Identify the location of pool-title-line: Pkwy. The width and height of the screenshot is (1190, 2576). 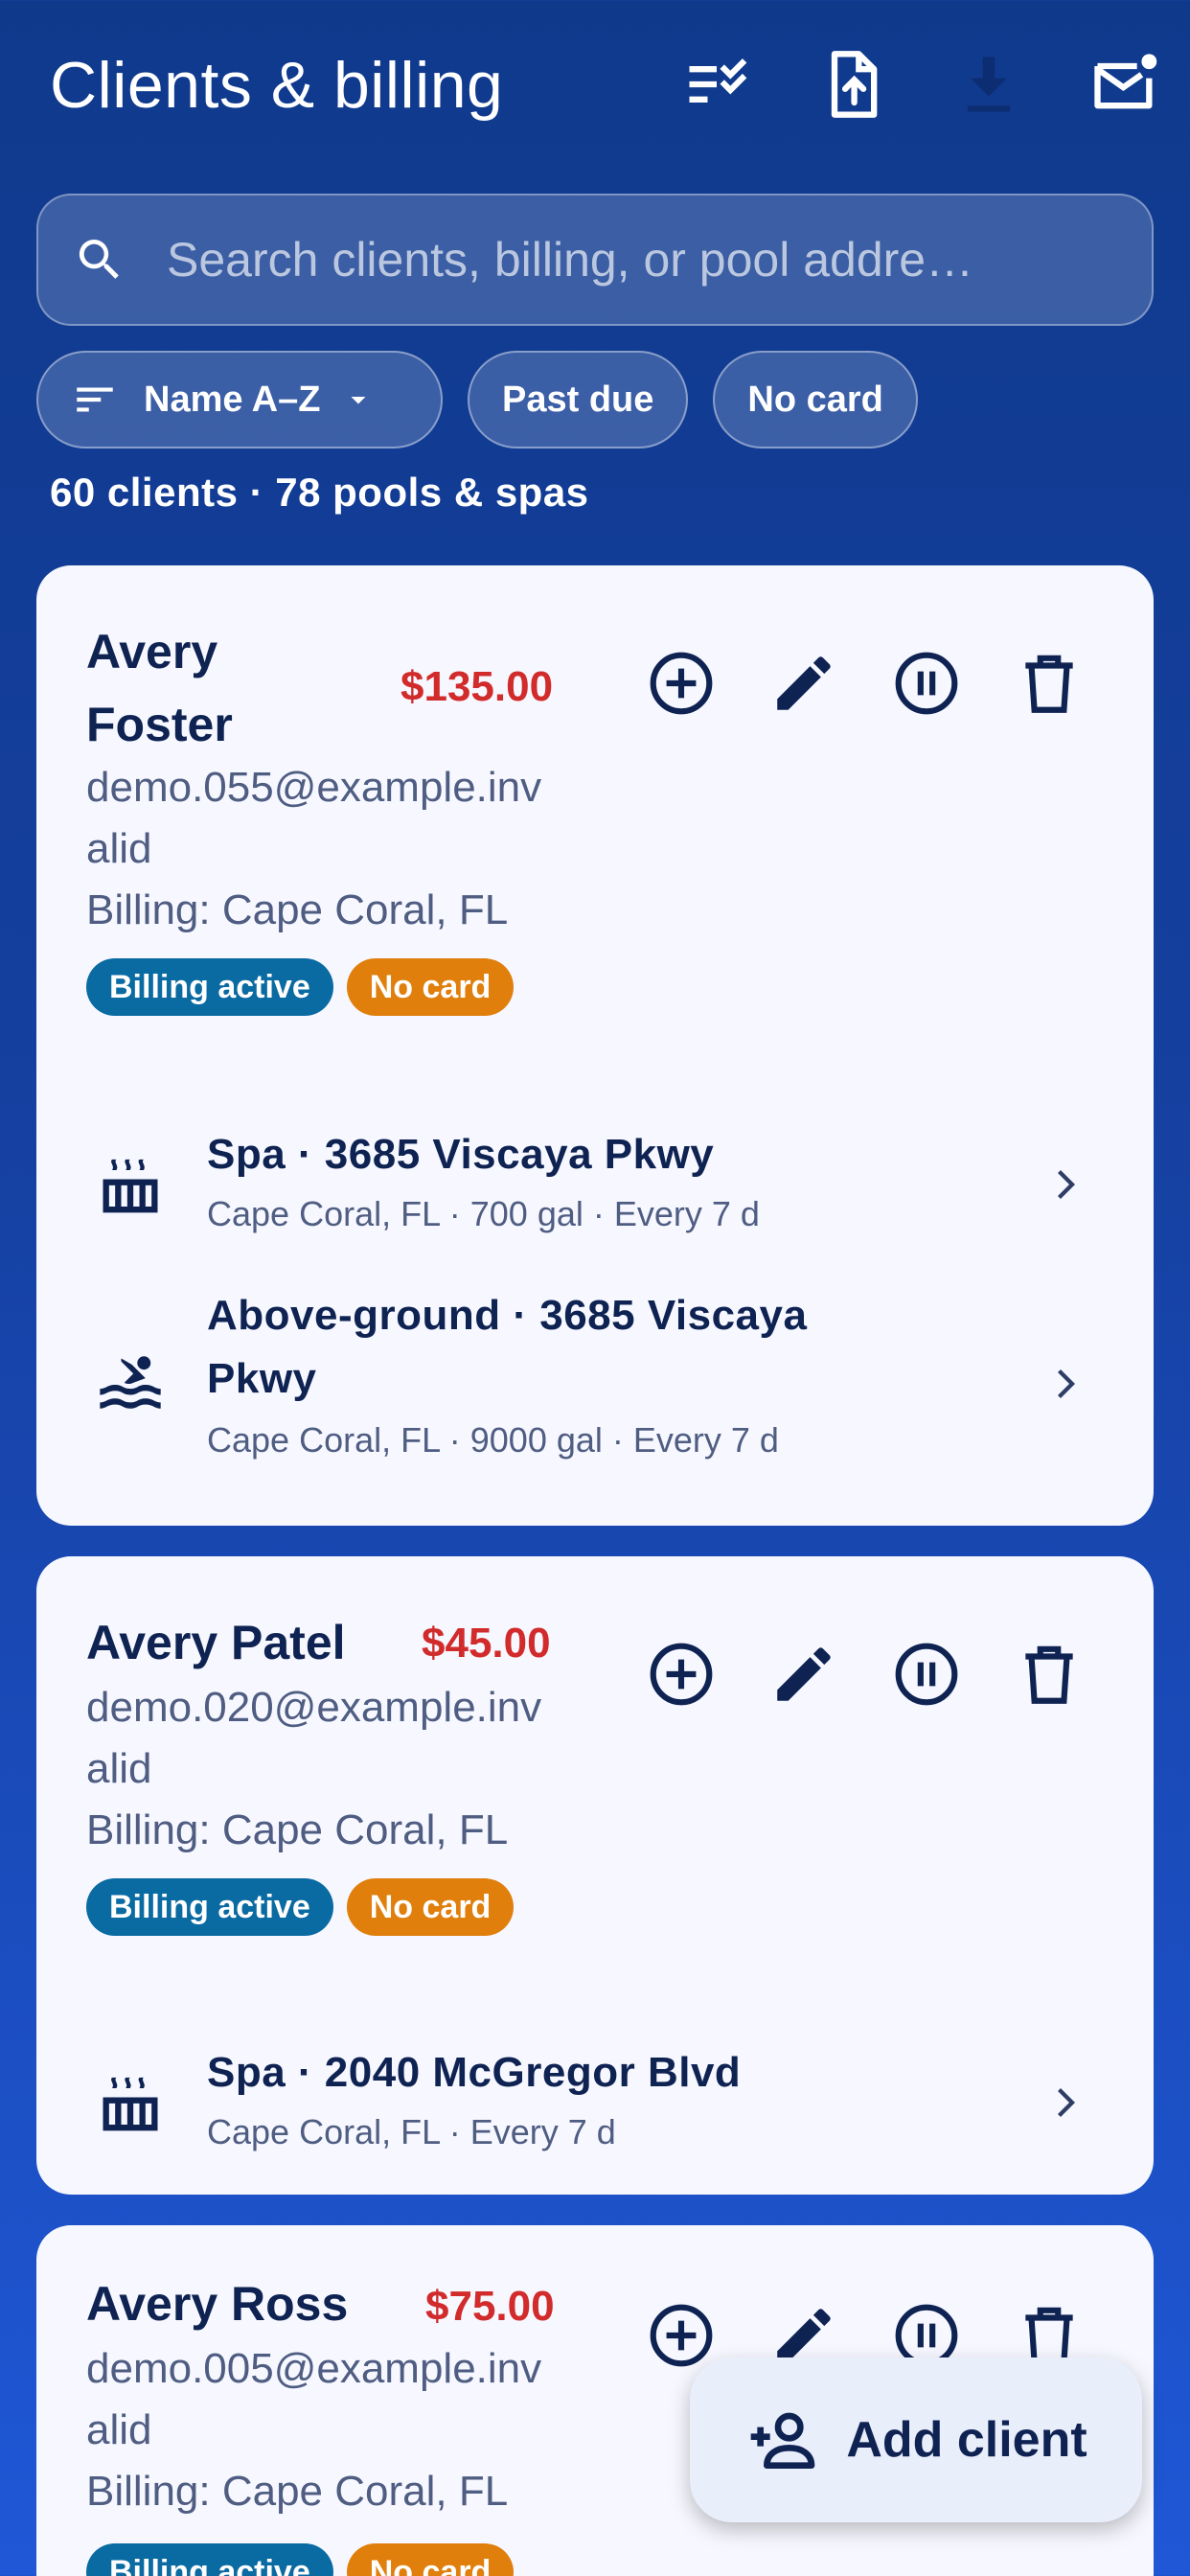
(262, 1378).